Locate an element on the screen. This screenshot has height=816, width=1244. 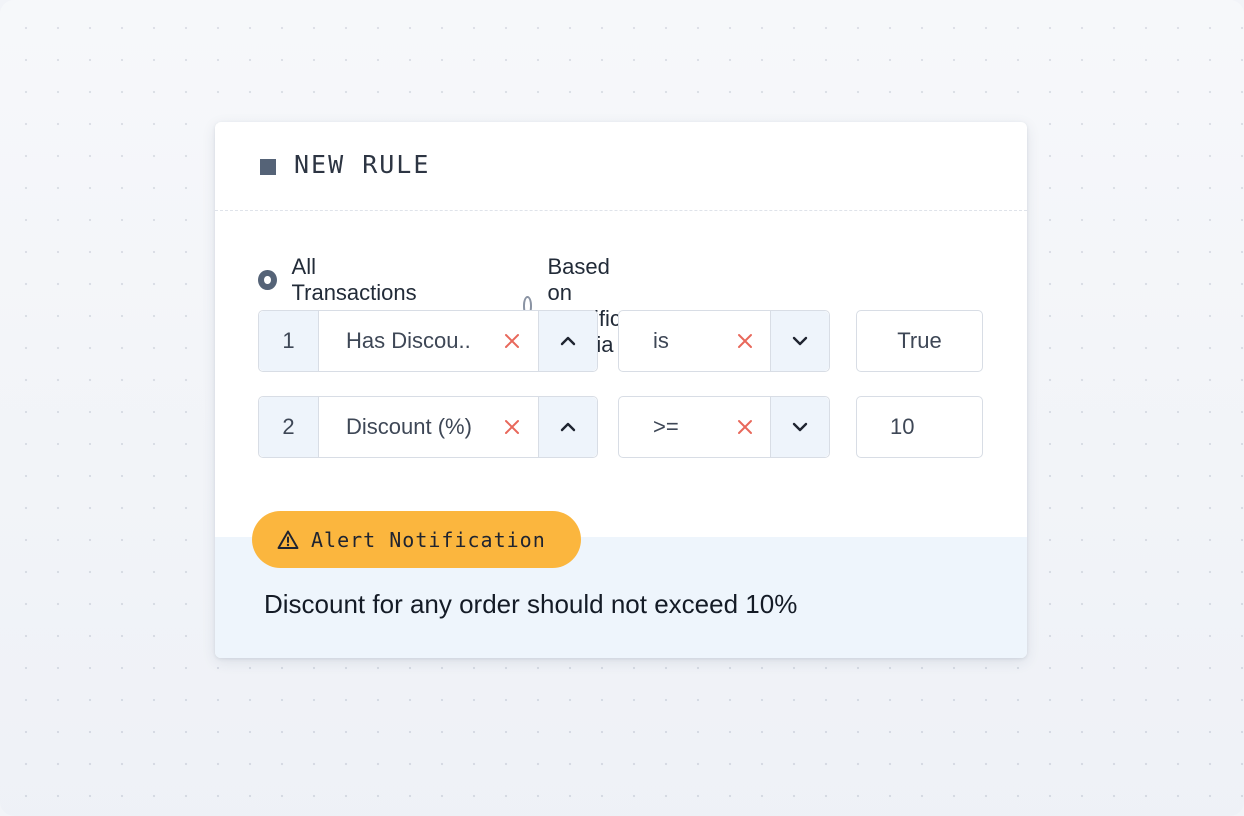
operator-select: is is located at coordinates (724, 341).